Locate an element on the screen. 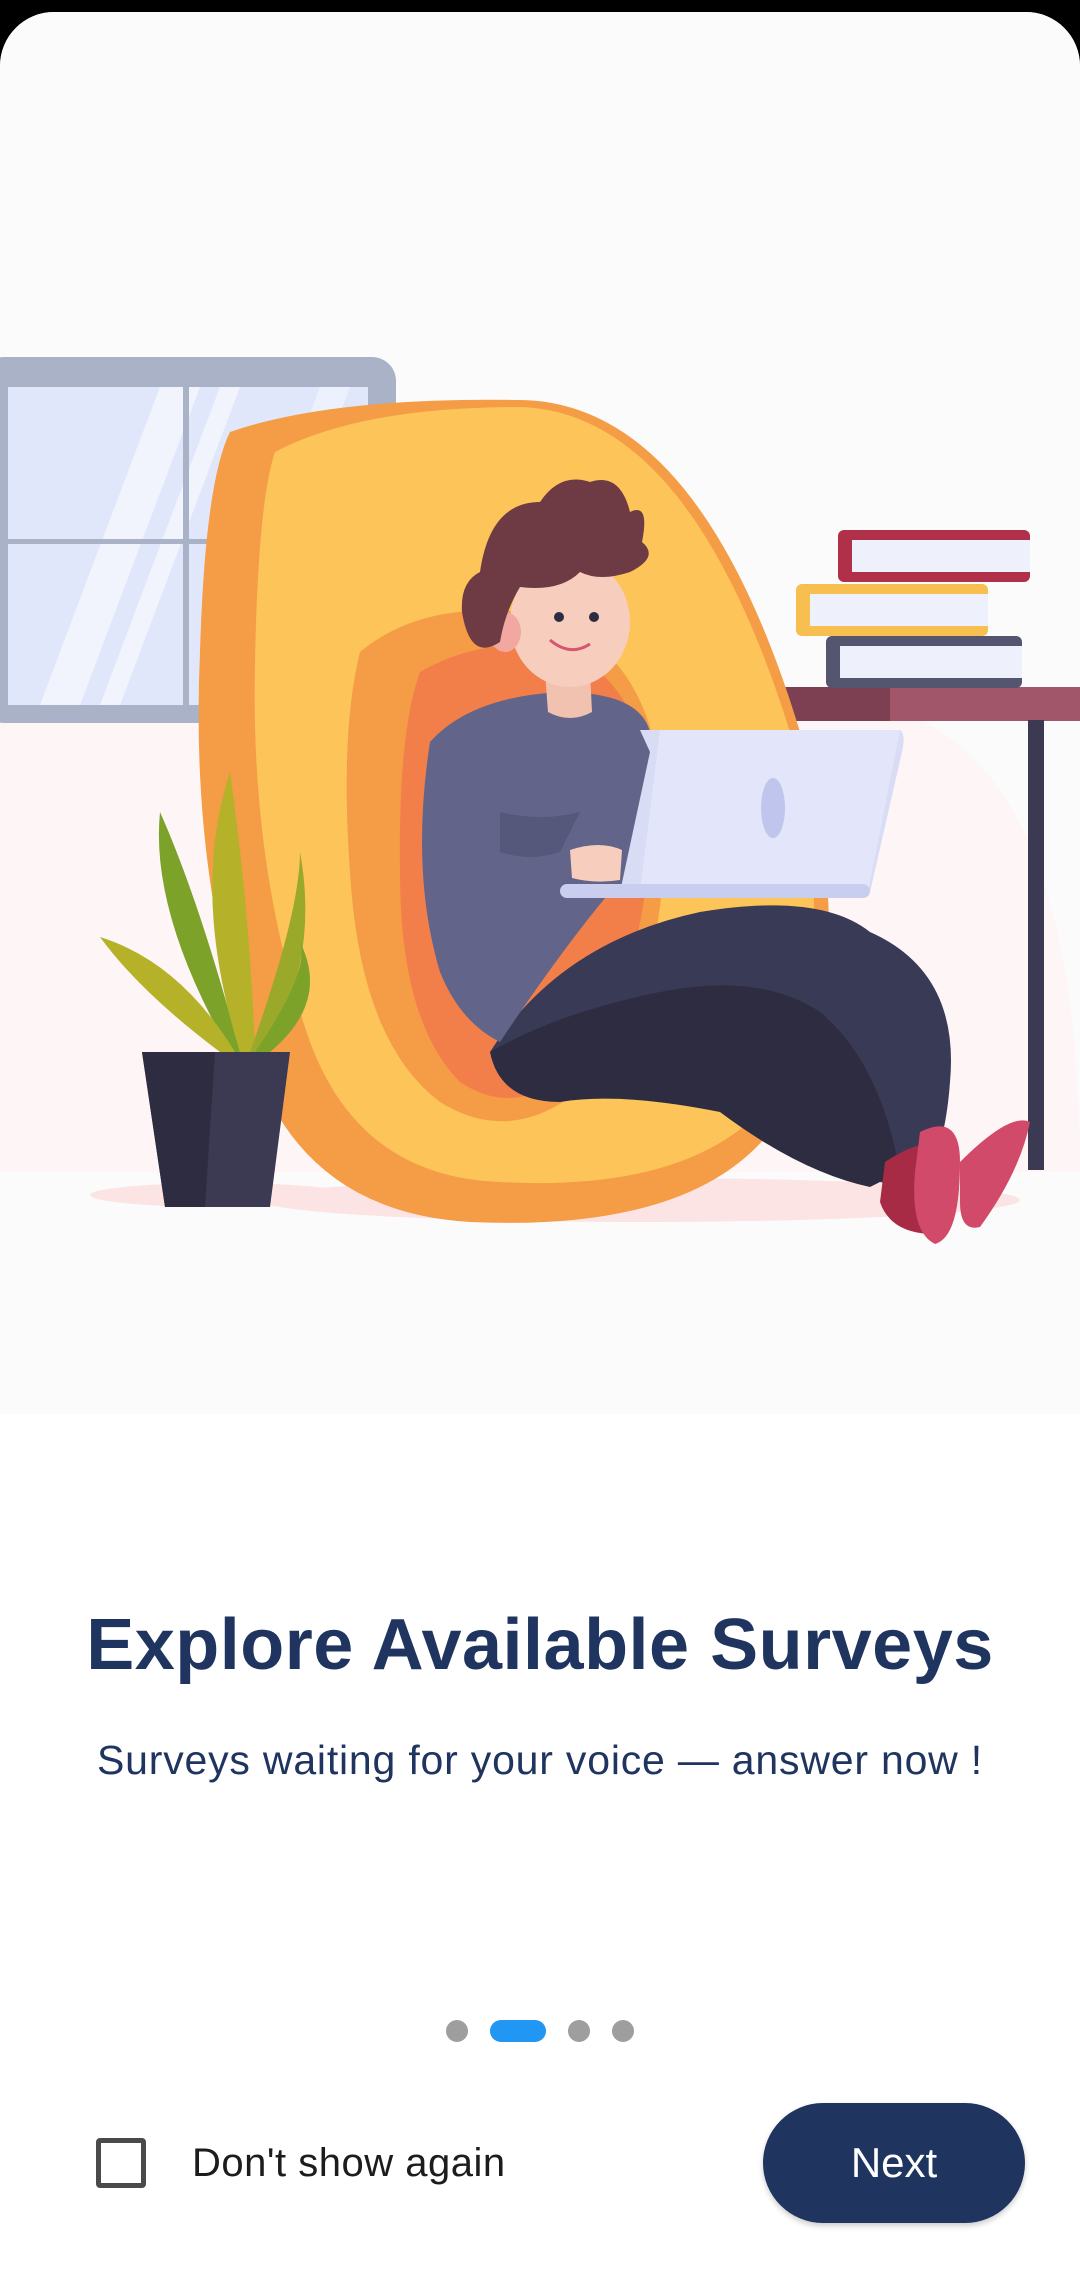 The image size is (1080, 2274). dont-show-again-row: Don't show again is located at coordinates (301, 2163).